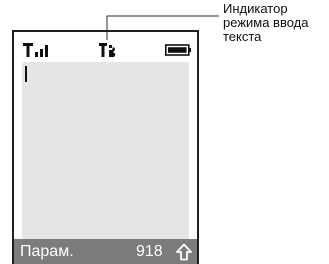  I want to click on softkey-bar: Парам. 918, so click(105, 251).